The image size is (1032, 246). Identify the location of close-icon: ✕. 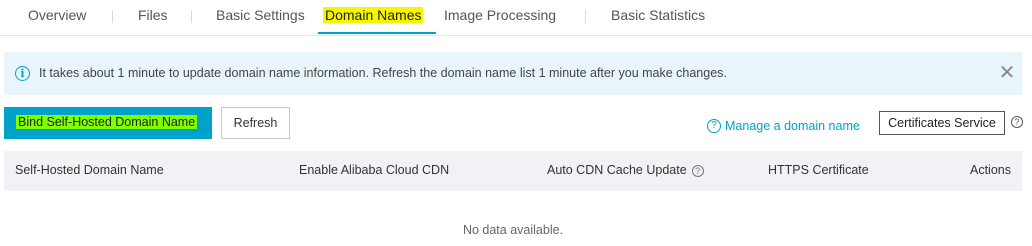
(1007, 72).